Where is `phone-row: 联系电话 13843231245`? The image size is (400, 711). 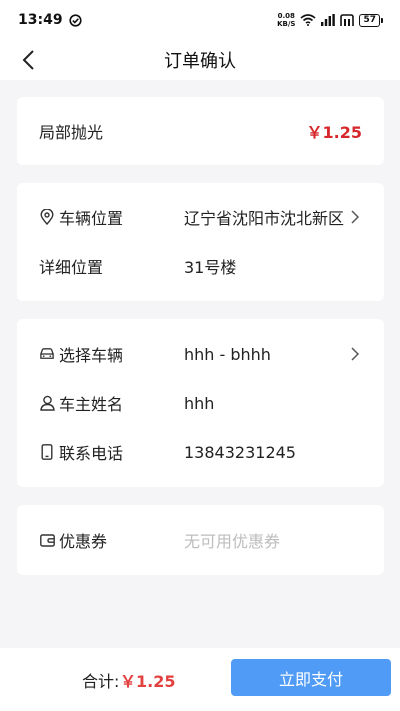
phone-row: 联系电话 13843231245 is located at coordinates (200, 452).